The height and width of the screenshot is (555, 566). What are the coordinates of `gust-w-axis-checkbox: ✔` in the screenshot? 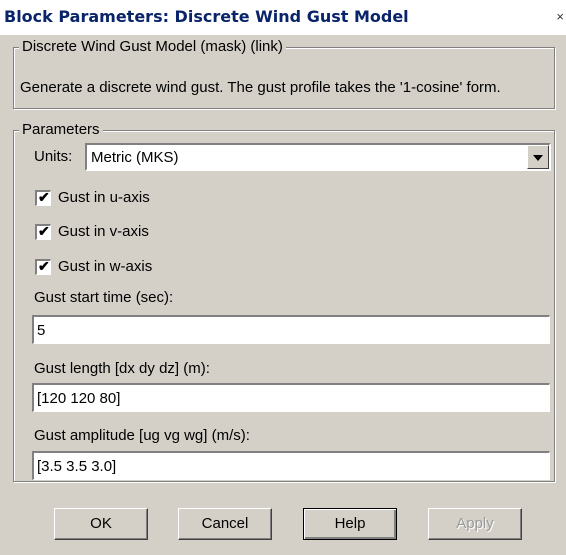 It's located at (43, 266).